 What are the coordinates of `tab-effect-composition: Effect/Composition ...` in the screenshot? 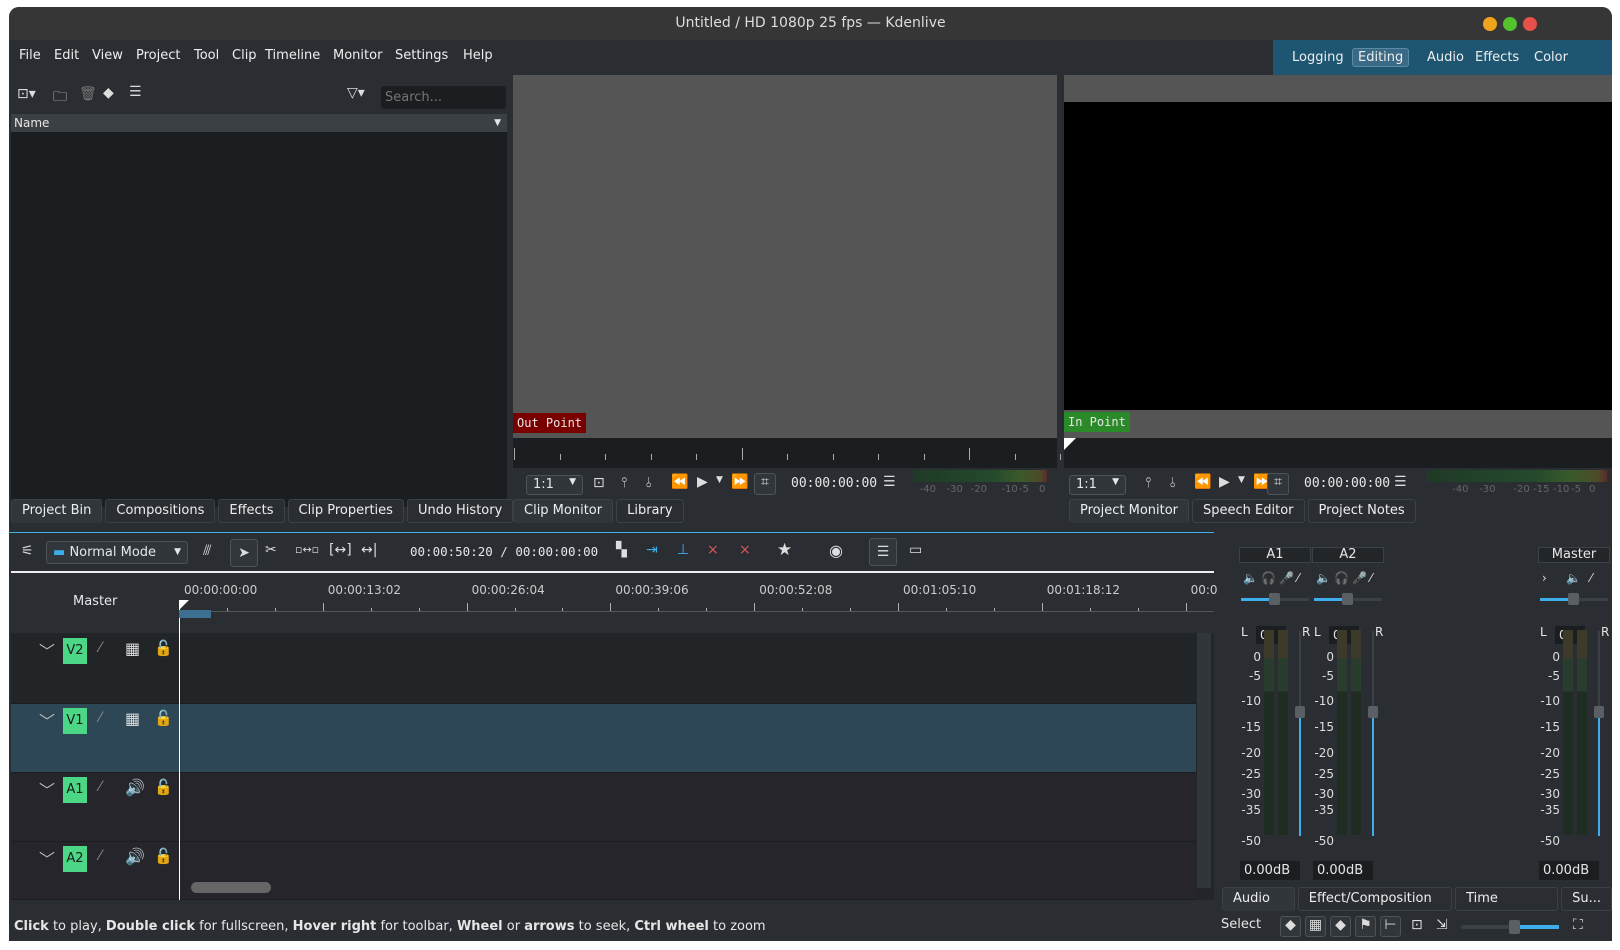 It's located at (1375, 907).